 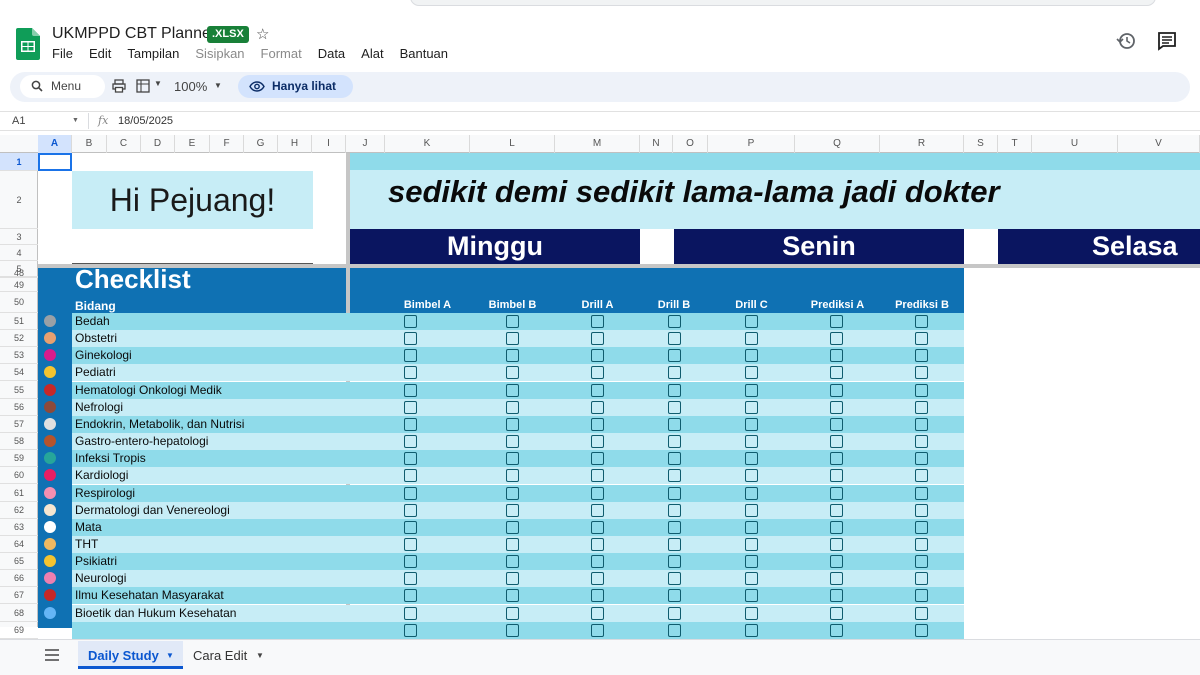 I want to click on row-header-63: 63, so click(x=19, y=527).